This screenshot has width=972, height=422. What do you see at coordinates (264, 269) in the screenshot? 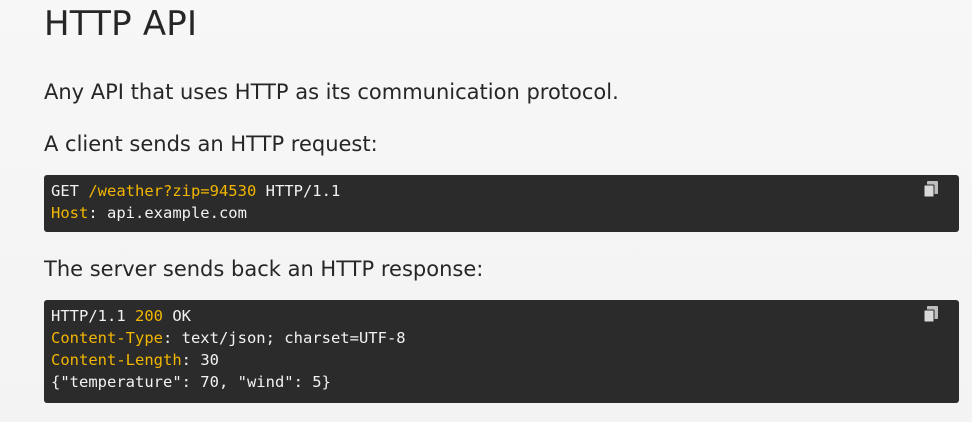
I see `response-intro: The server sends back an HTTP response:` at bounding box center [264, 269].